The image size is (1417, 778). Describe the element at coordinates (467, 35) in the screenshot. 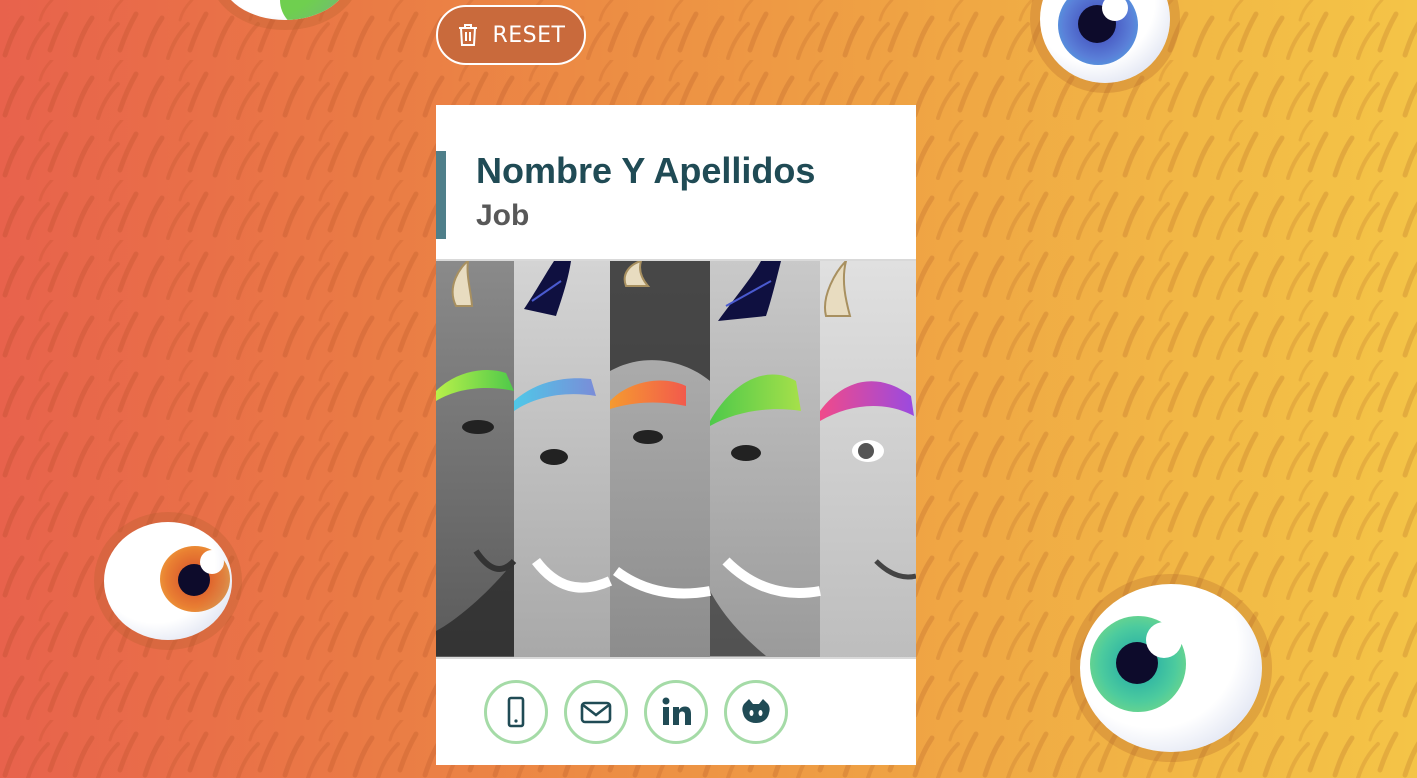

I see `trash-icon` at that location.